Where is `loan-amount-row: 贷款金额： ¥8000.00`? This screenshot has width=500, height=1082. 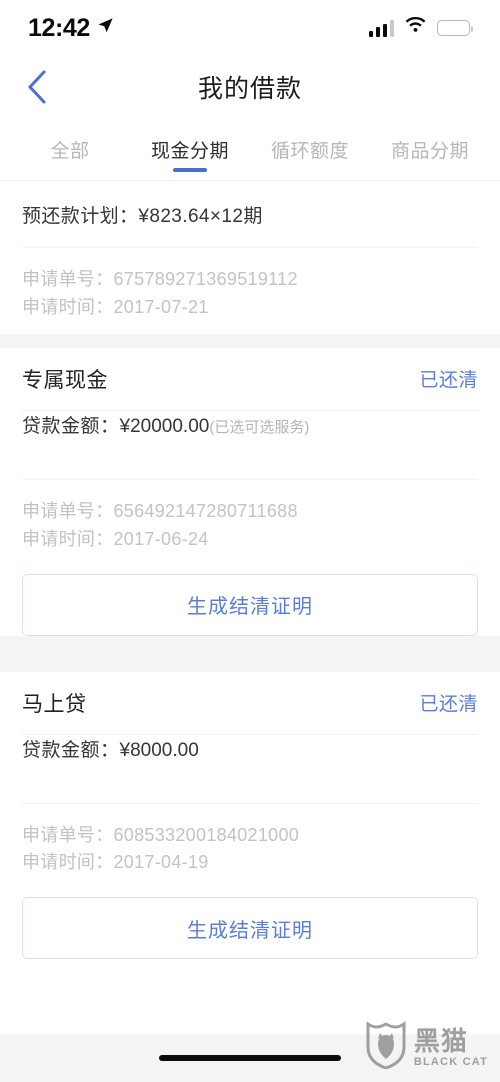 loan-amount-row: 贷款金额： ¥8000.00 is located at coordinates (250, 769).